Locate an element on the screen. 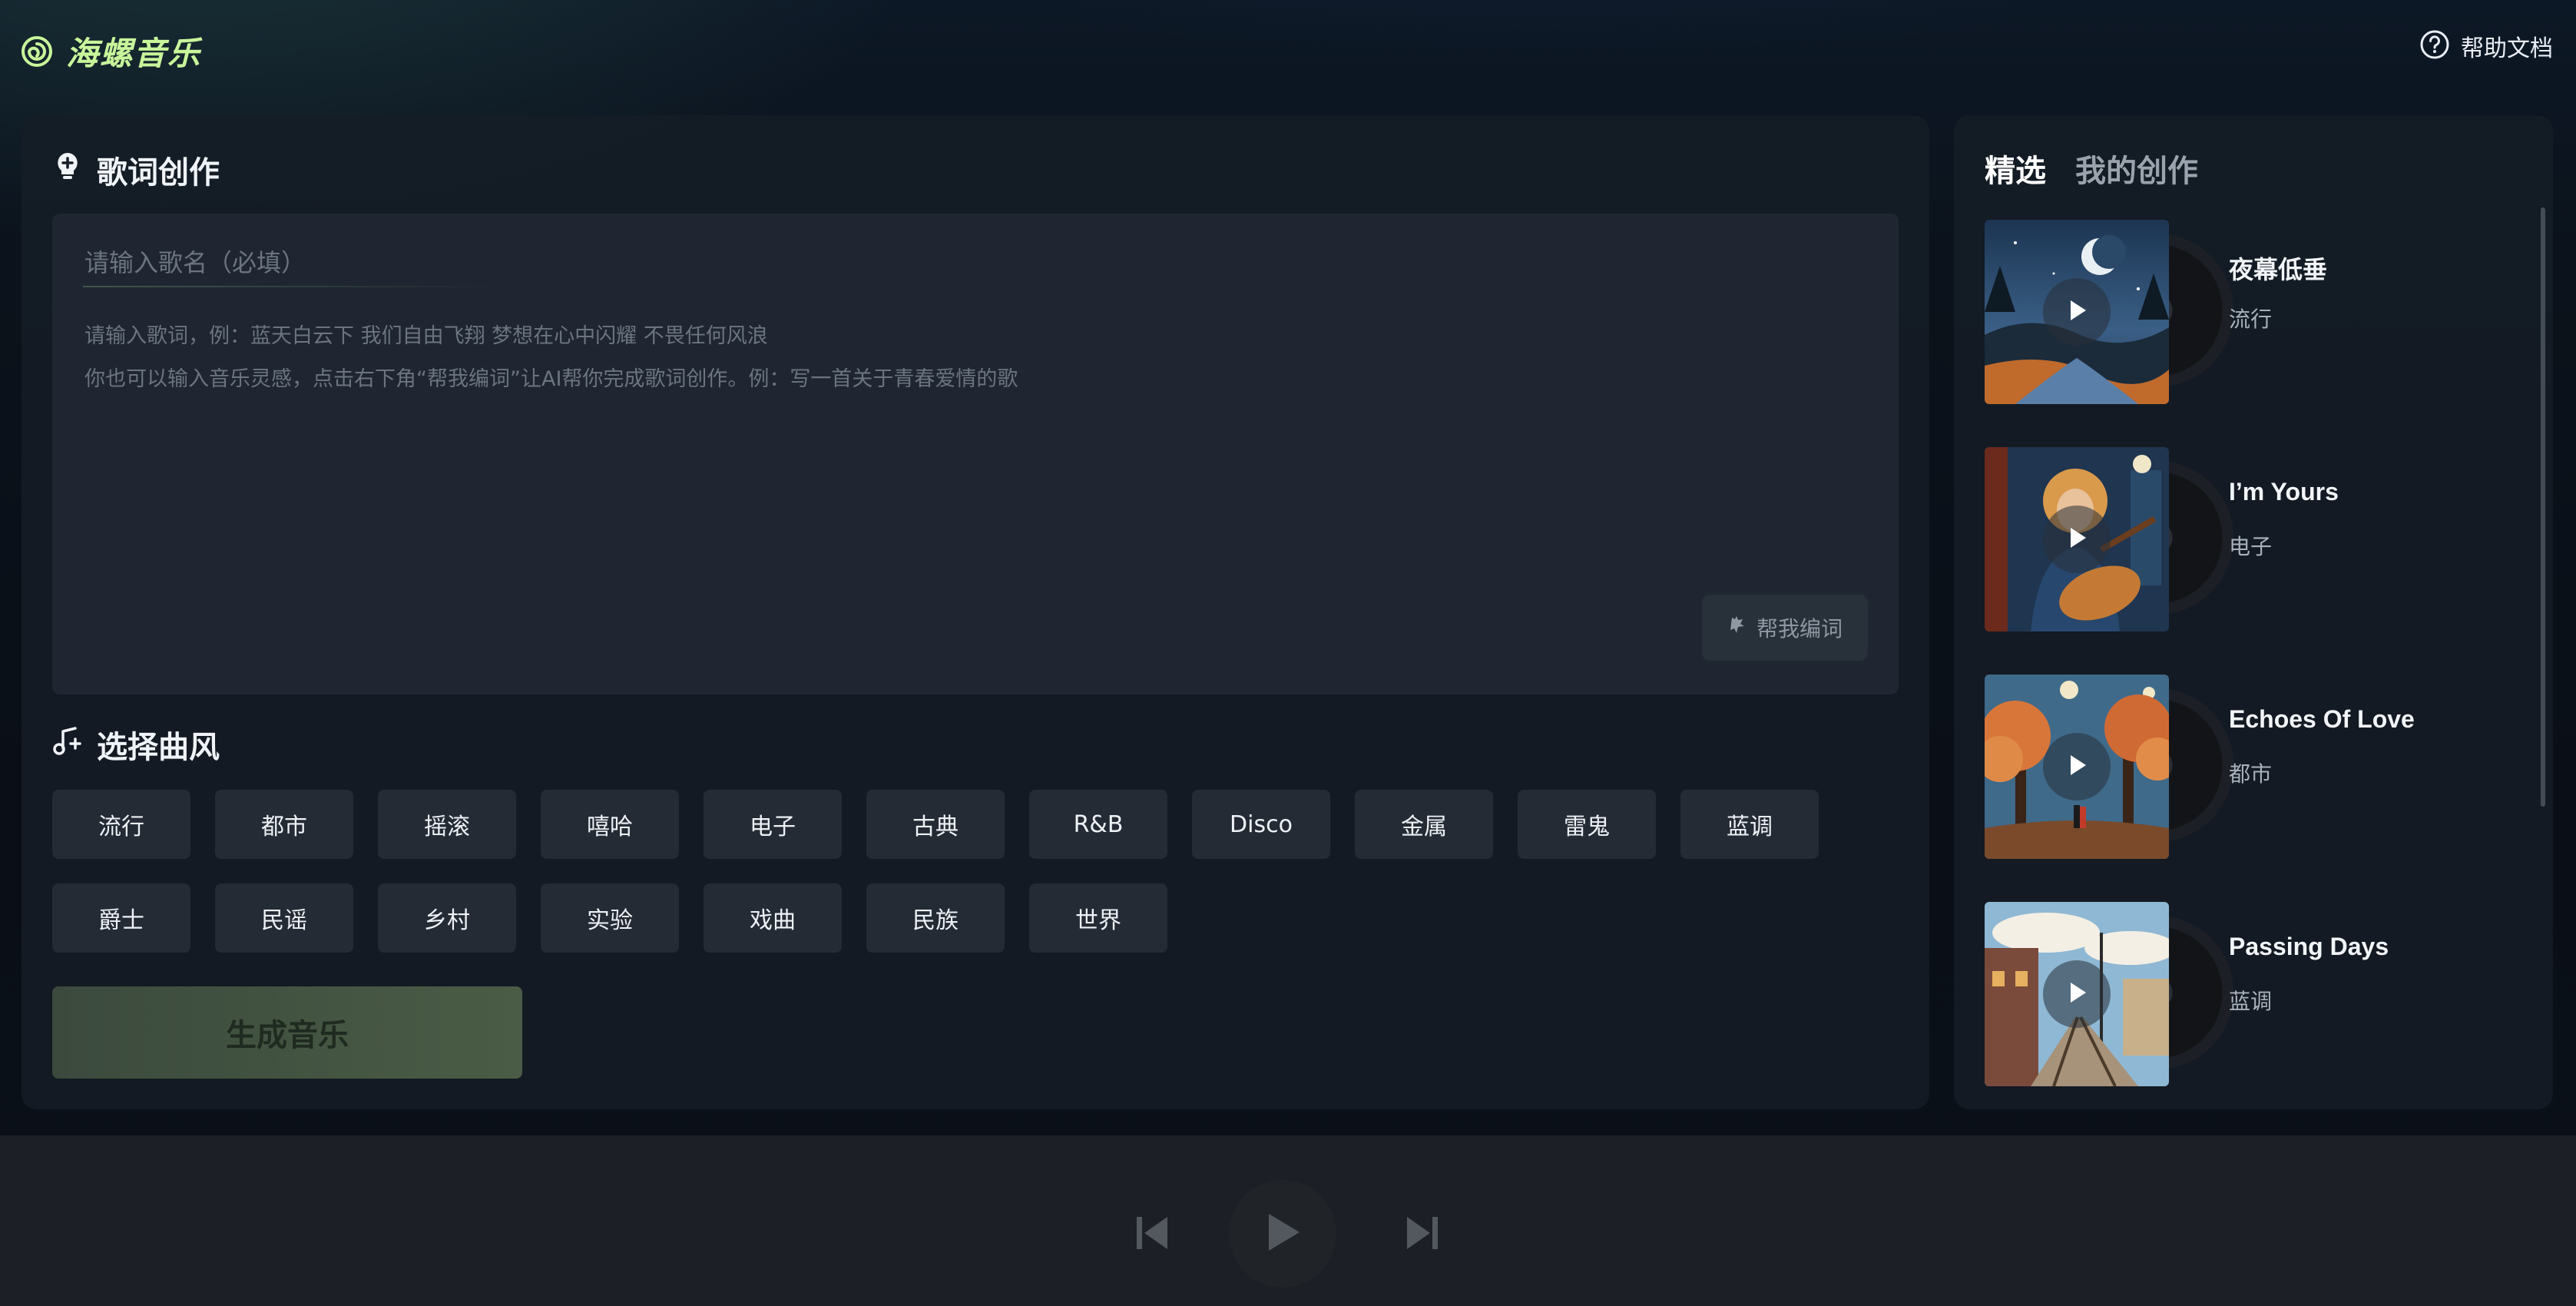  song-title: I’m Yours is located at coordinates (2284, 492).